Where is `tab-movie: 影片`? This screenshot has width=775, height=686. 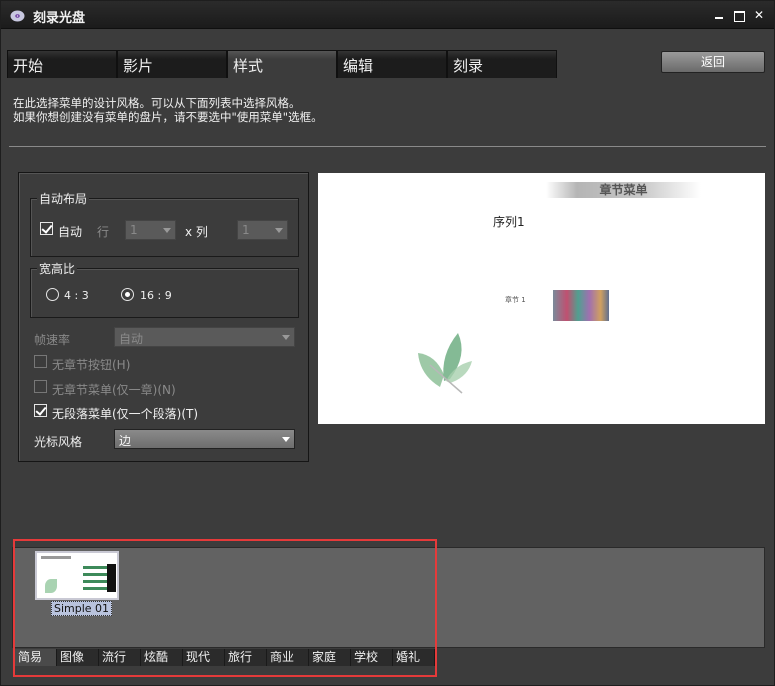 tab-movie: 影片 is located at coordinates (172, 64).